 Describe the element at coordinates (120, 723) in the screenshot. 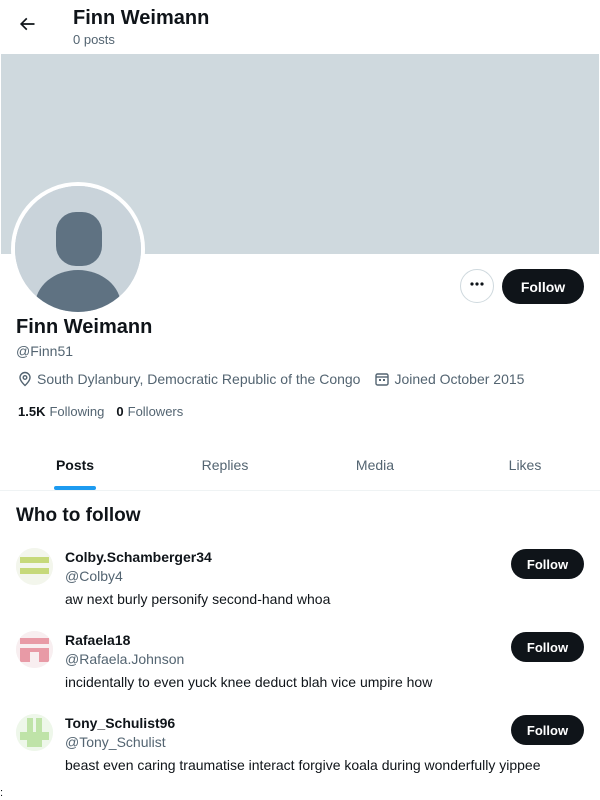

I see `suggestion-name: Tony_Schulist96` at that location.